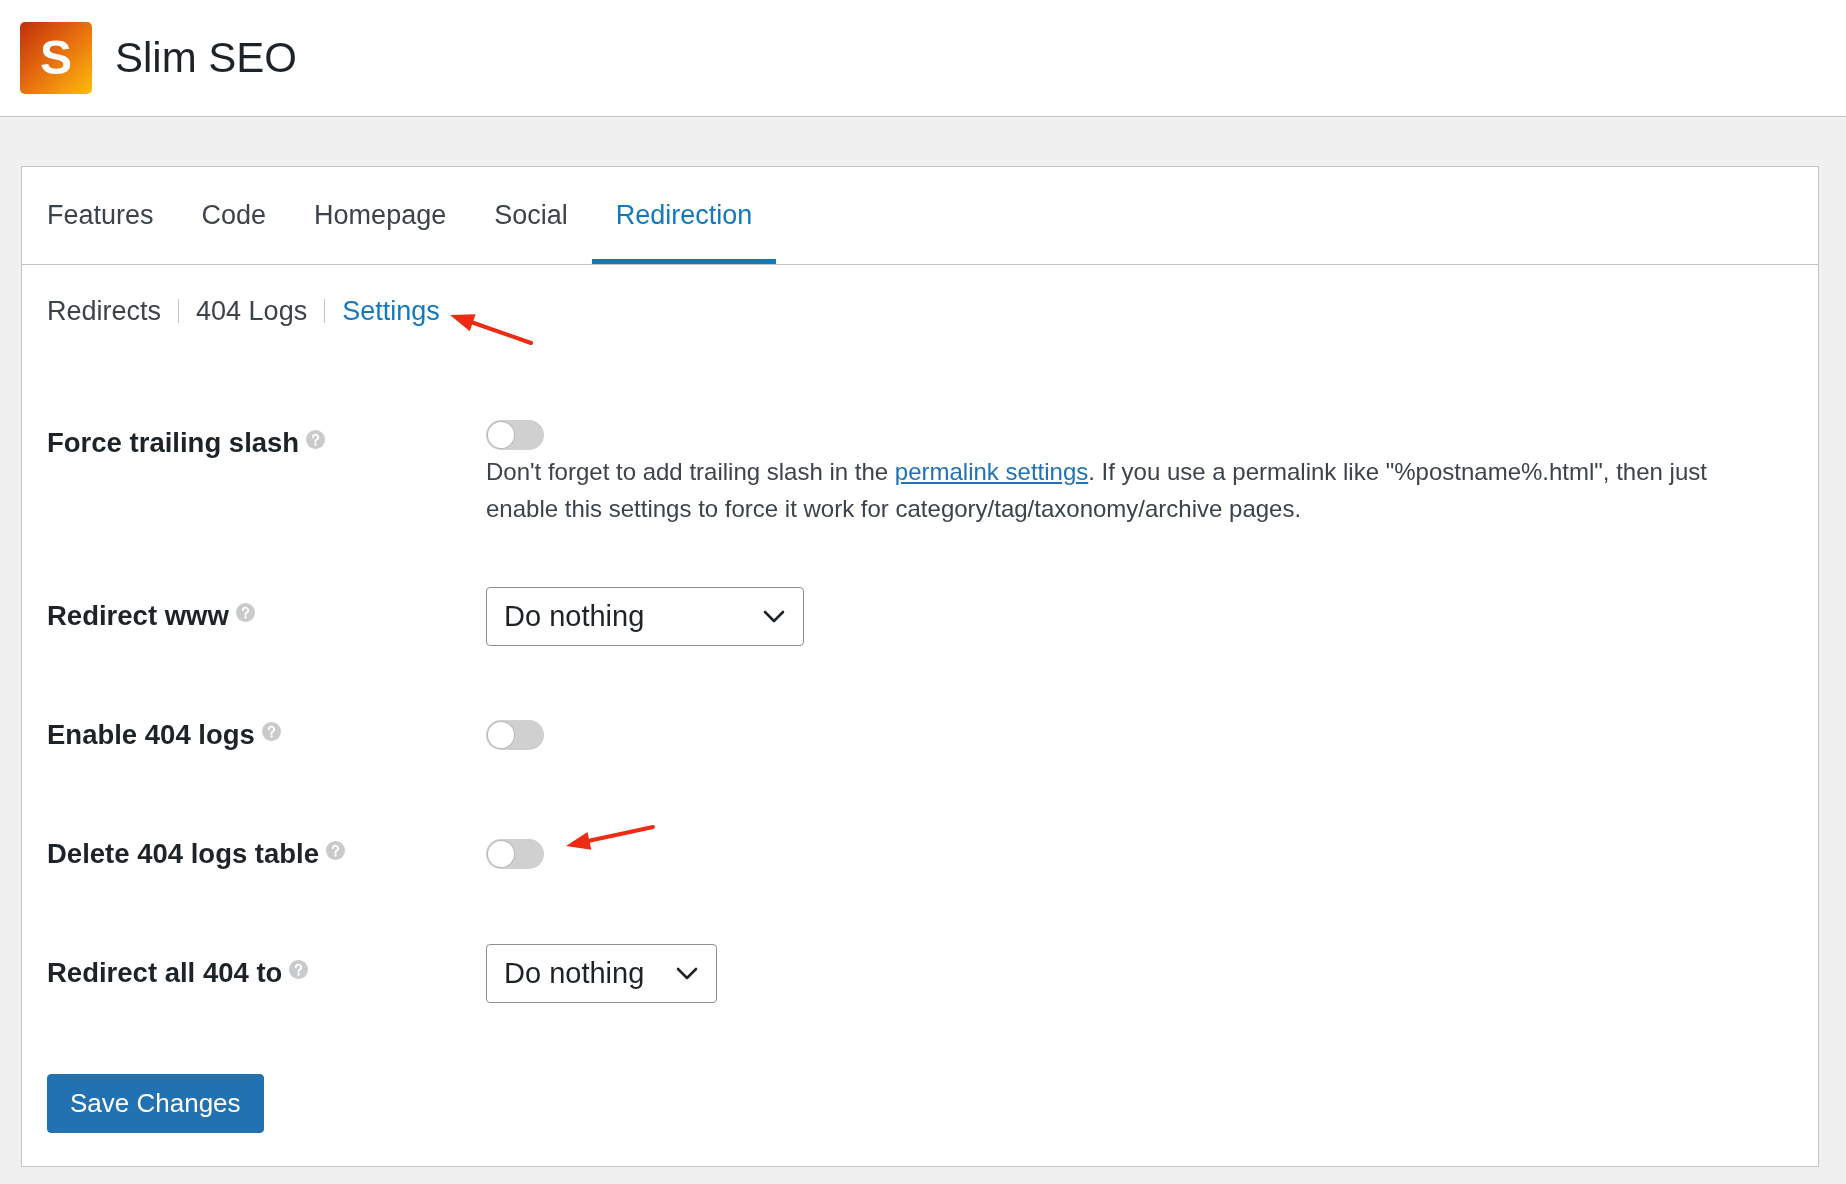 The image size is (1846, 1184). What do you see at coordinates (155, 1103) in the screenshot?
I see `save-button: Save Changes` at bounding box center [155, 1103].